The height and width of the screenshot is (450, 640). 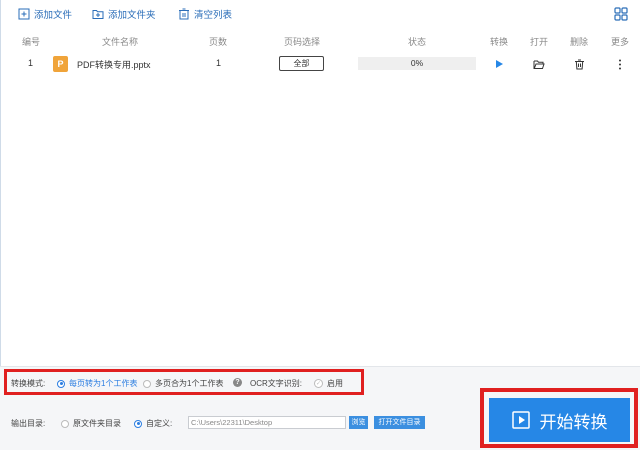 What do you see at coordinates (276, 383) in the screenshot?
I see `ocr-label: OCR文字识别:` at bounding box center [276, 383].